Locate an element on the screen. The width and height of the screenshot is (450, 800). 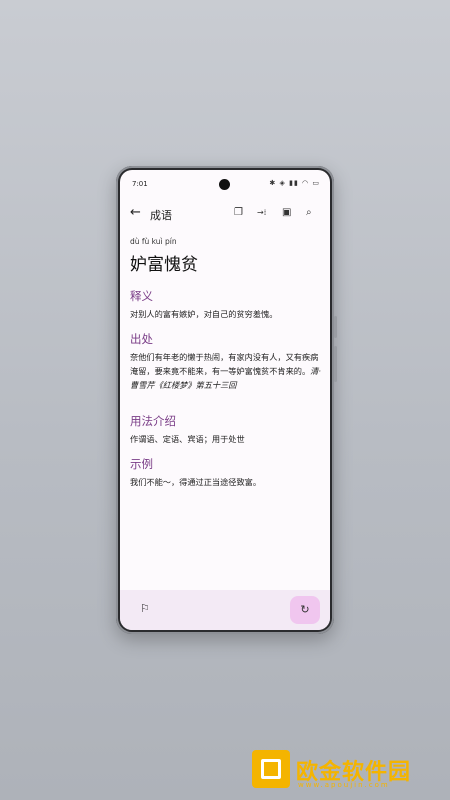
bookmark-icon: ⚐ is located at coordinates (145, 608).